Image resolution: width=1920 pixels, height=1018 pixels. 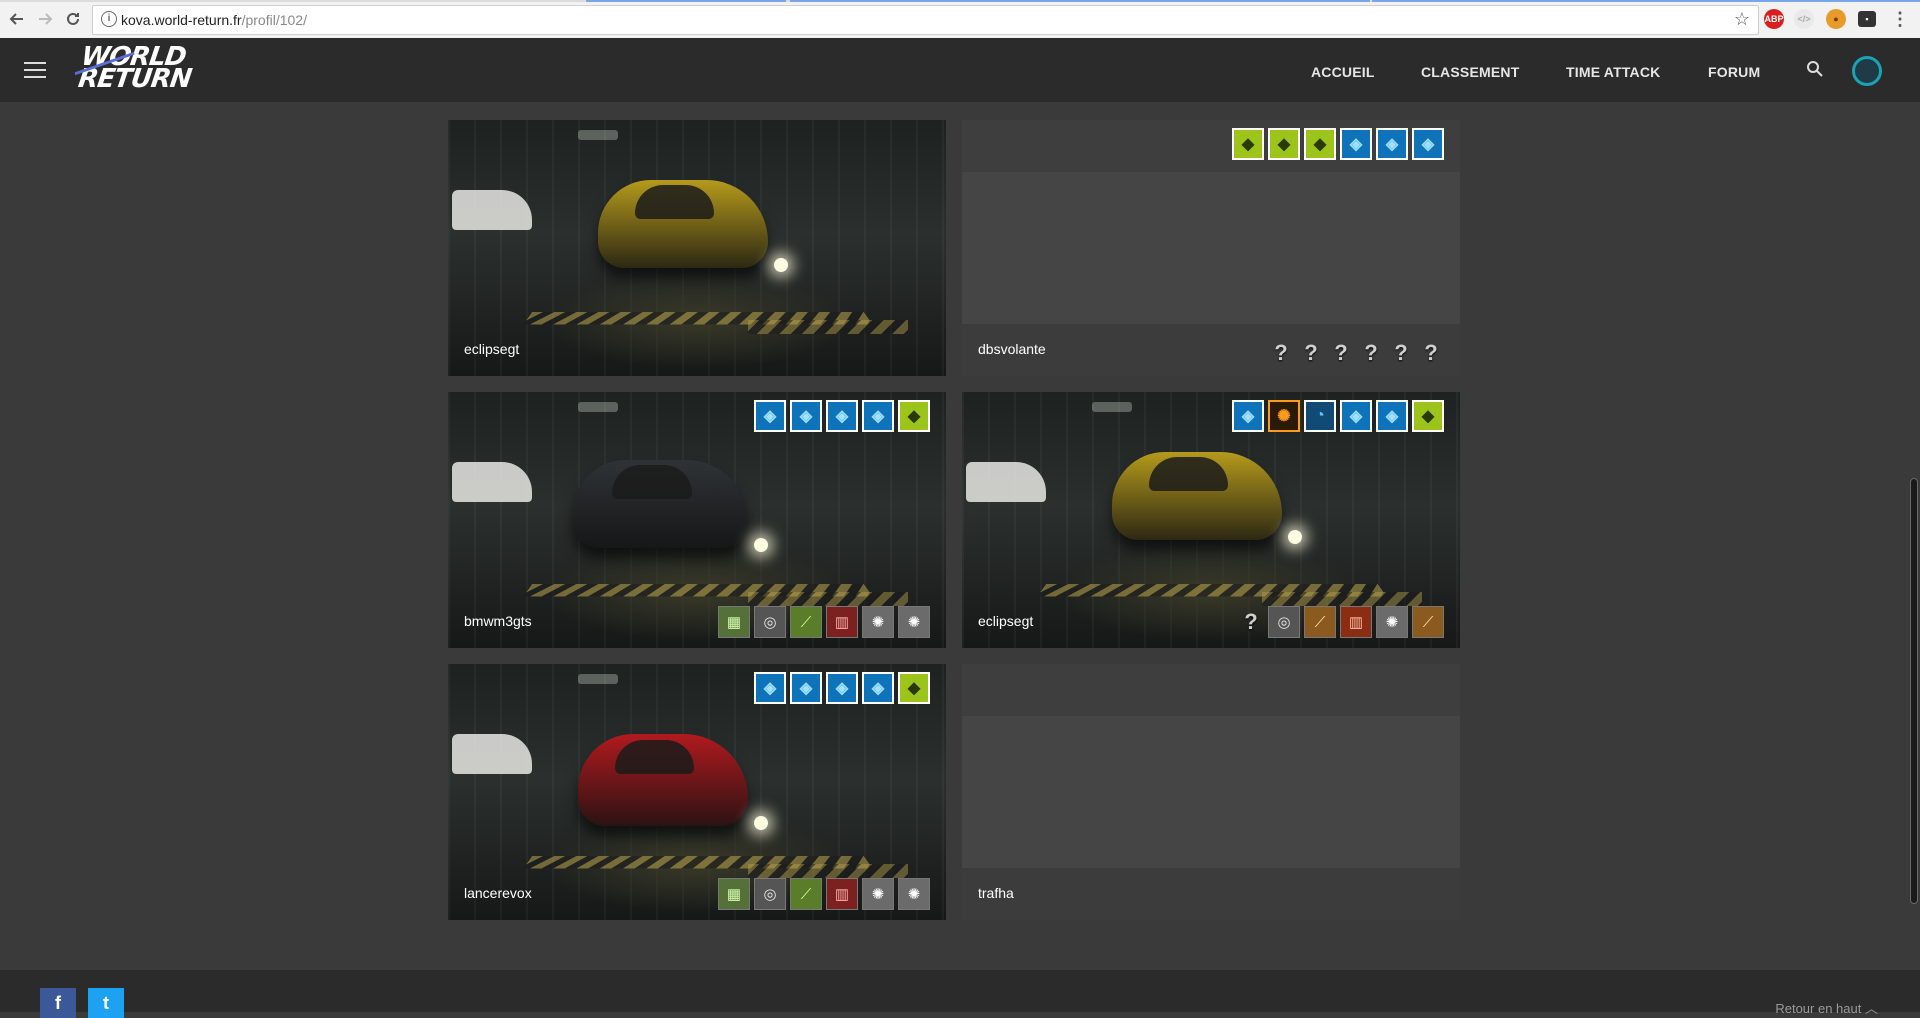 What do you see at coordinates (1867, 19) in the screenshot?
I see `incognito-extension-icon: ▪` at bounding box center [1867, 19].